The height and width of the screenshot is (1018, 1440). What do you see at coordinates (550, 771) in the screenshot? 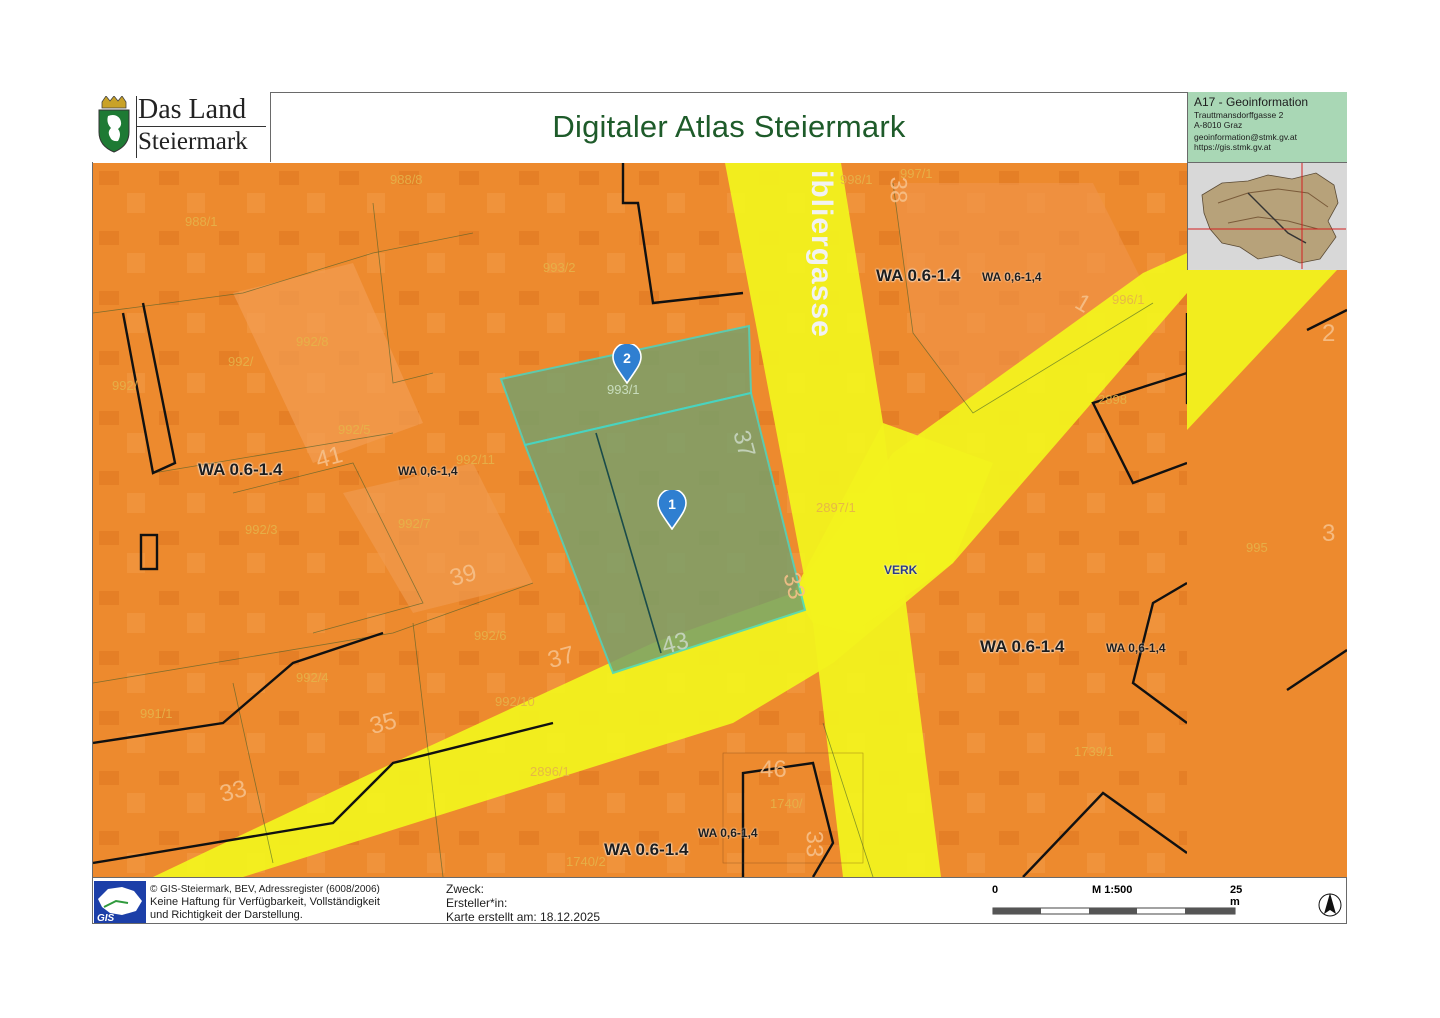
I see `parcel-label: 2896/1` at bounding box center [550, 771].